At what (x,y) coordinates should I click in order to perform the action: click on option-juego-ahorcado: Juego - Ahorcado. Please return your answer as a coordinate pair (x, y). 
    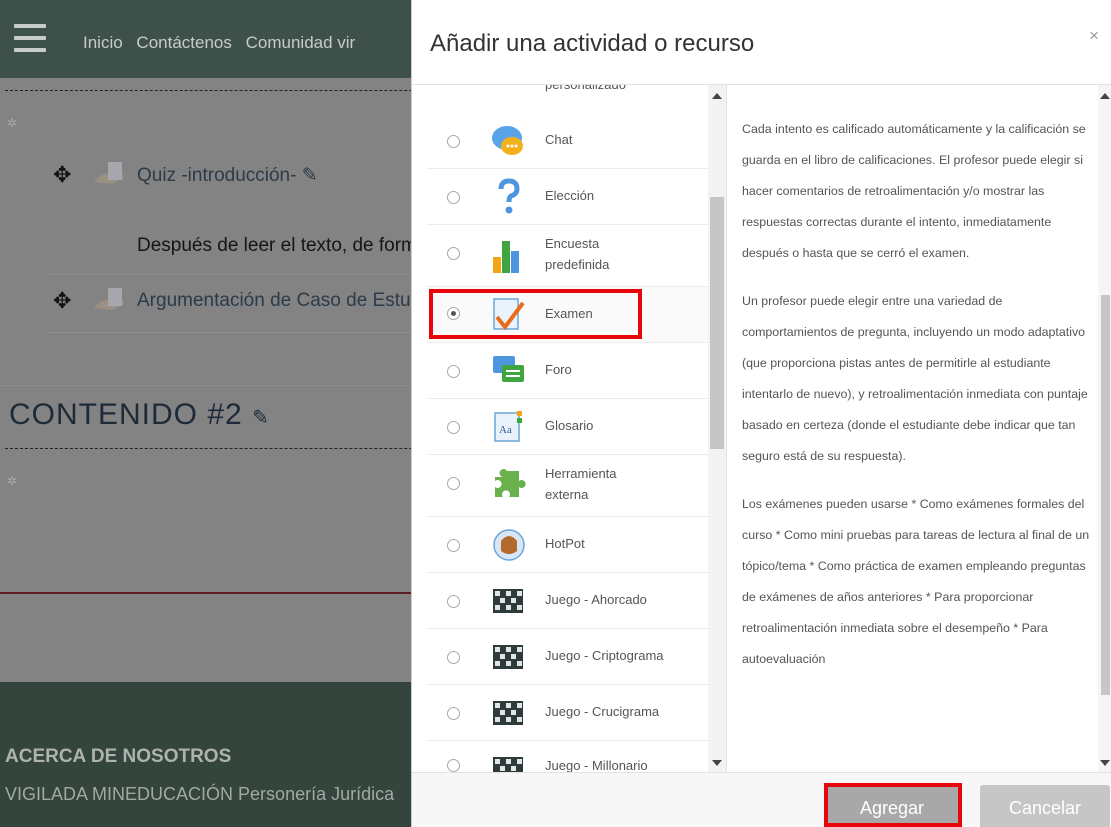
    Looking at the image, I should click on (567, 601).